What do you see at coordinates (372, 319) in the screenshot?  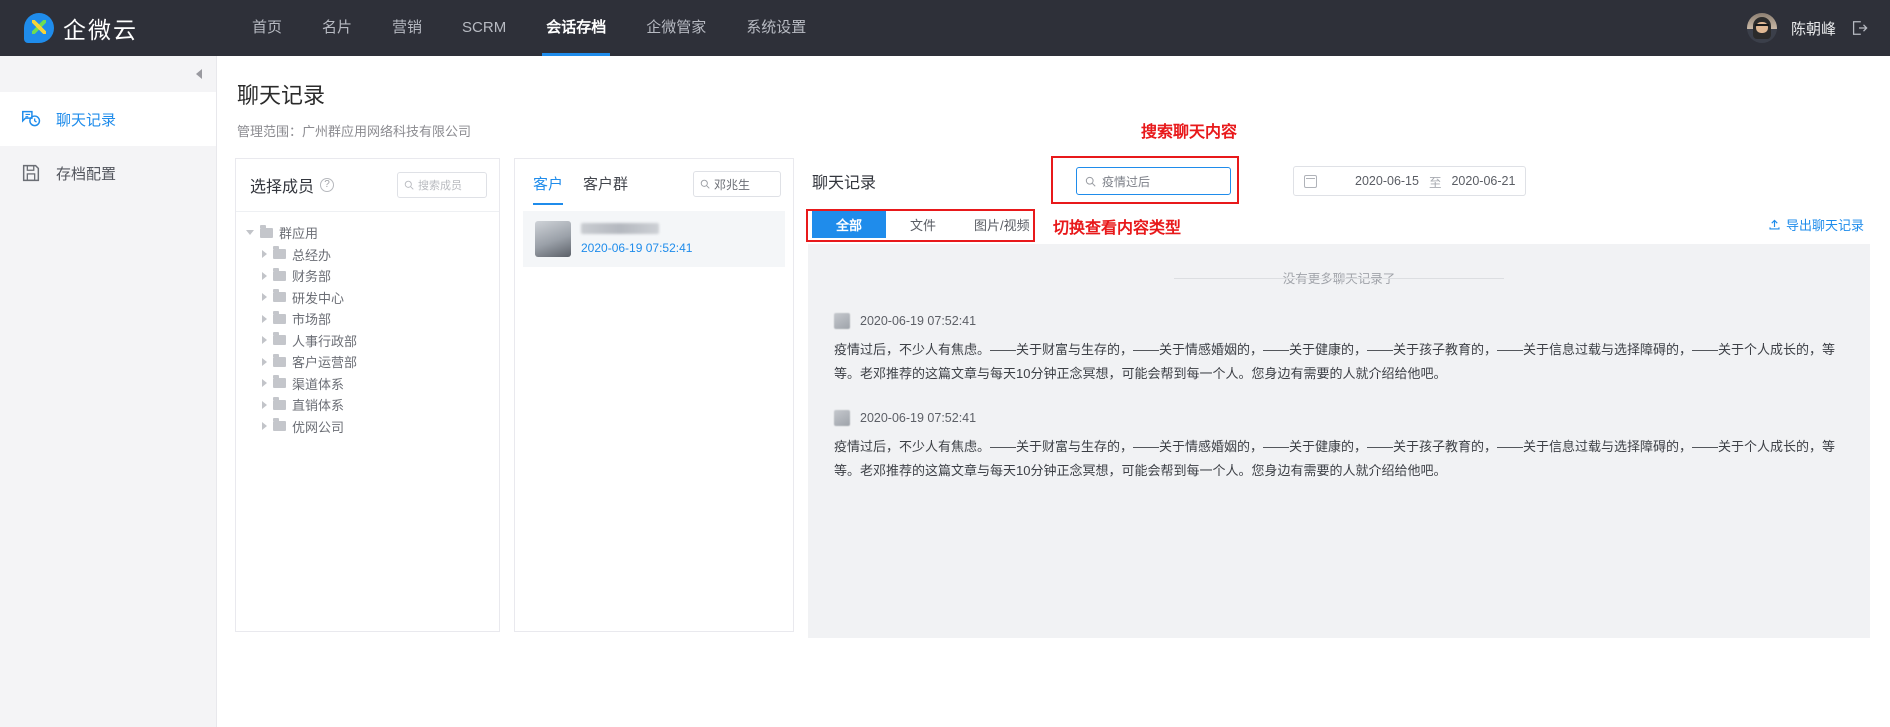 I see `tree-node-dept: 市场部` at bounding box center [372, 319].